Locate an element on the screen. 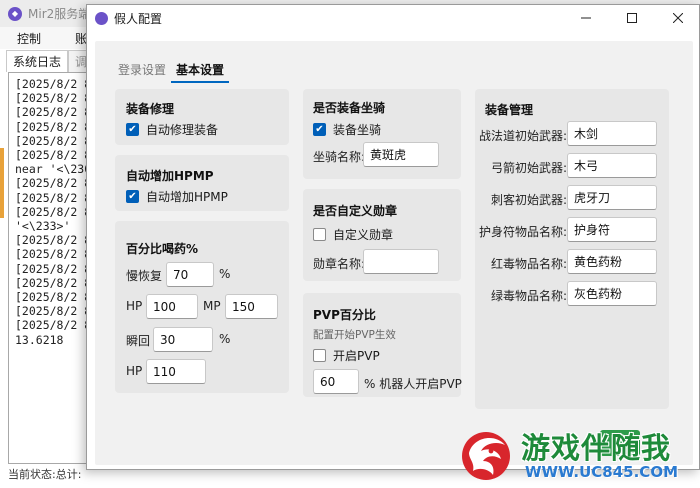  equip-repair-title: 装备修理 is located at coordinates (150, 109).